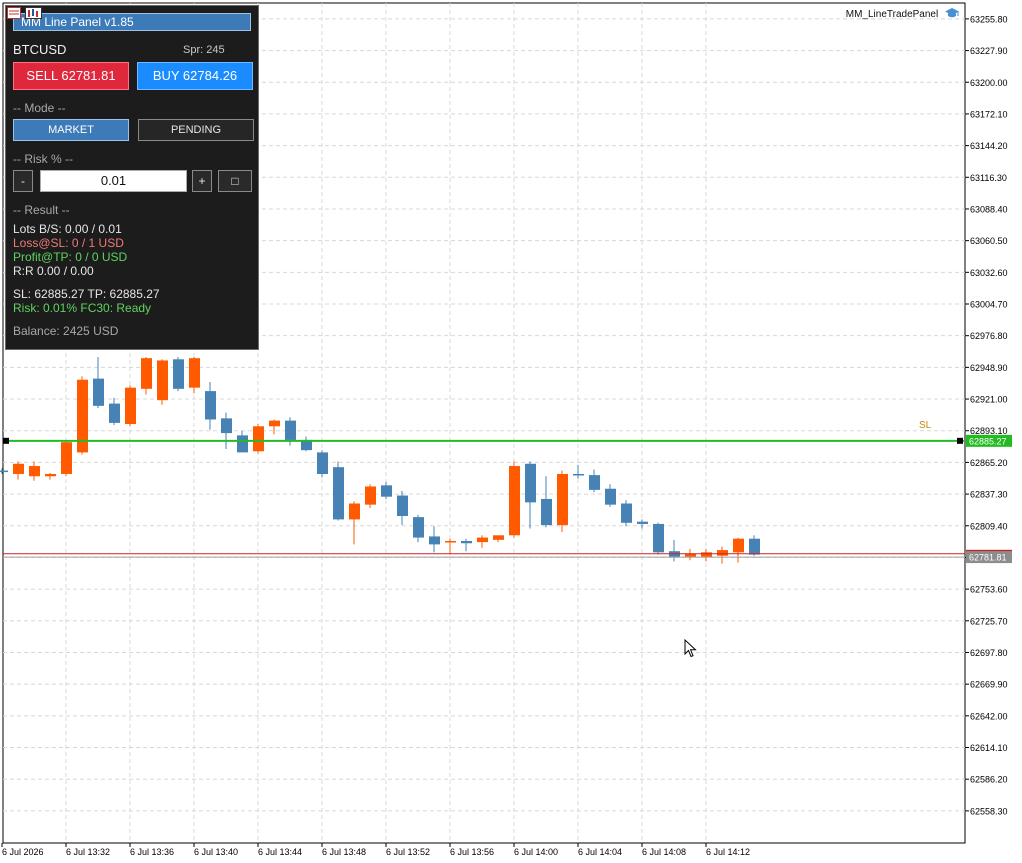 The width and height of the screenshot is (1022, 863). What do you see at coordinates (989, 748) in the screenshot?
I see `price-tick-label: 62614.10` at bounding box center [989, 748].